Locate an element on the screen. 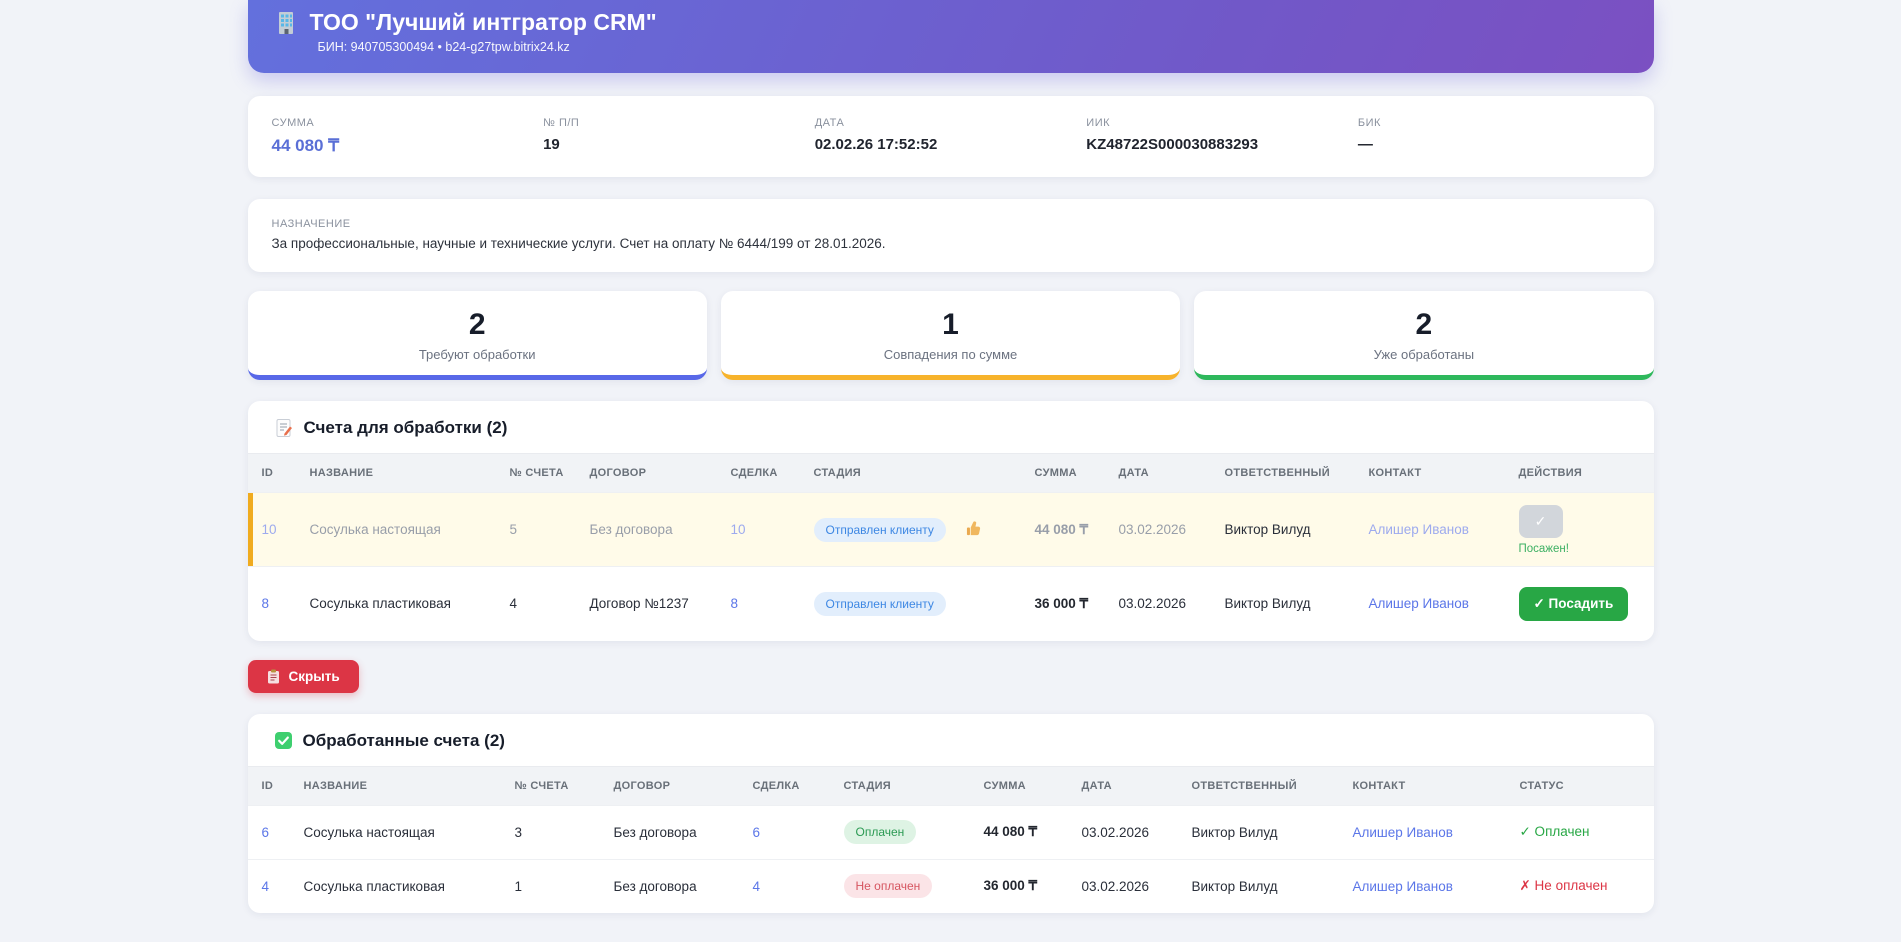 Image resolution: width=1901 pixels, height=942 pixels. planted-button: ✓ is located at coordinates (1540, 521).